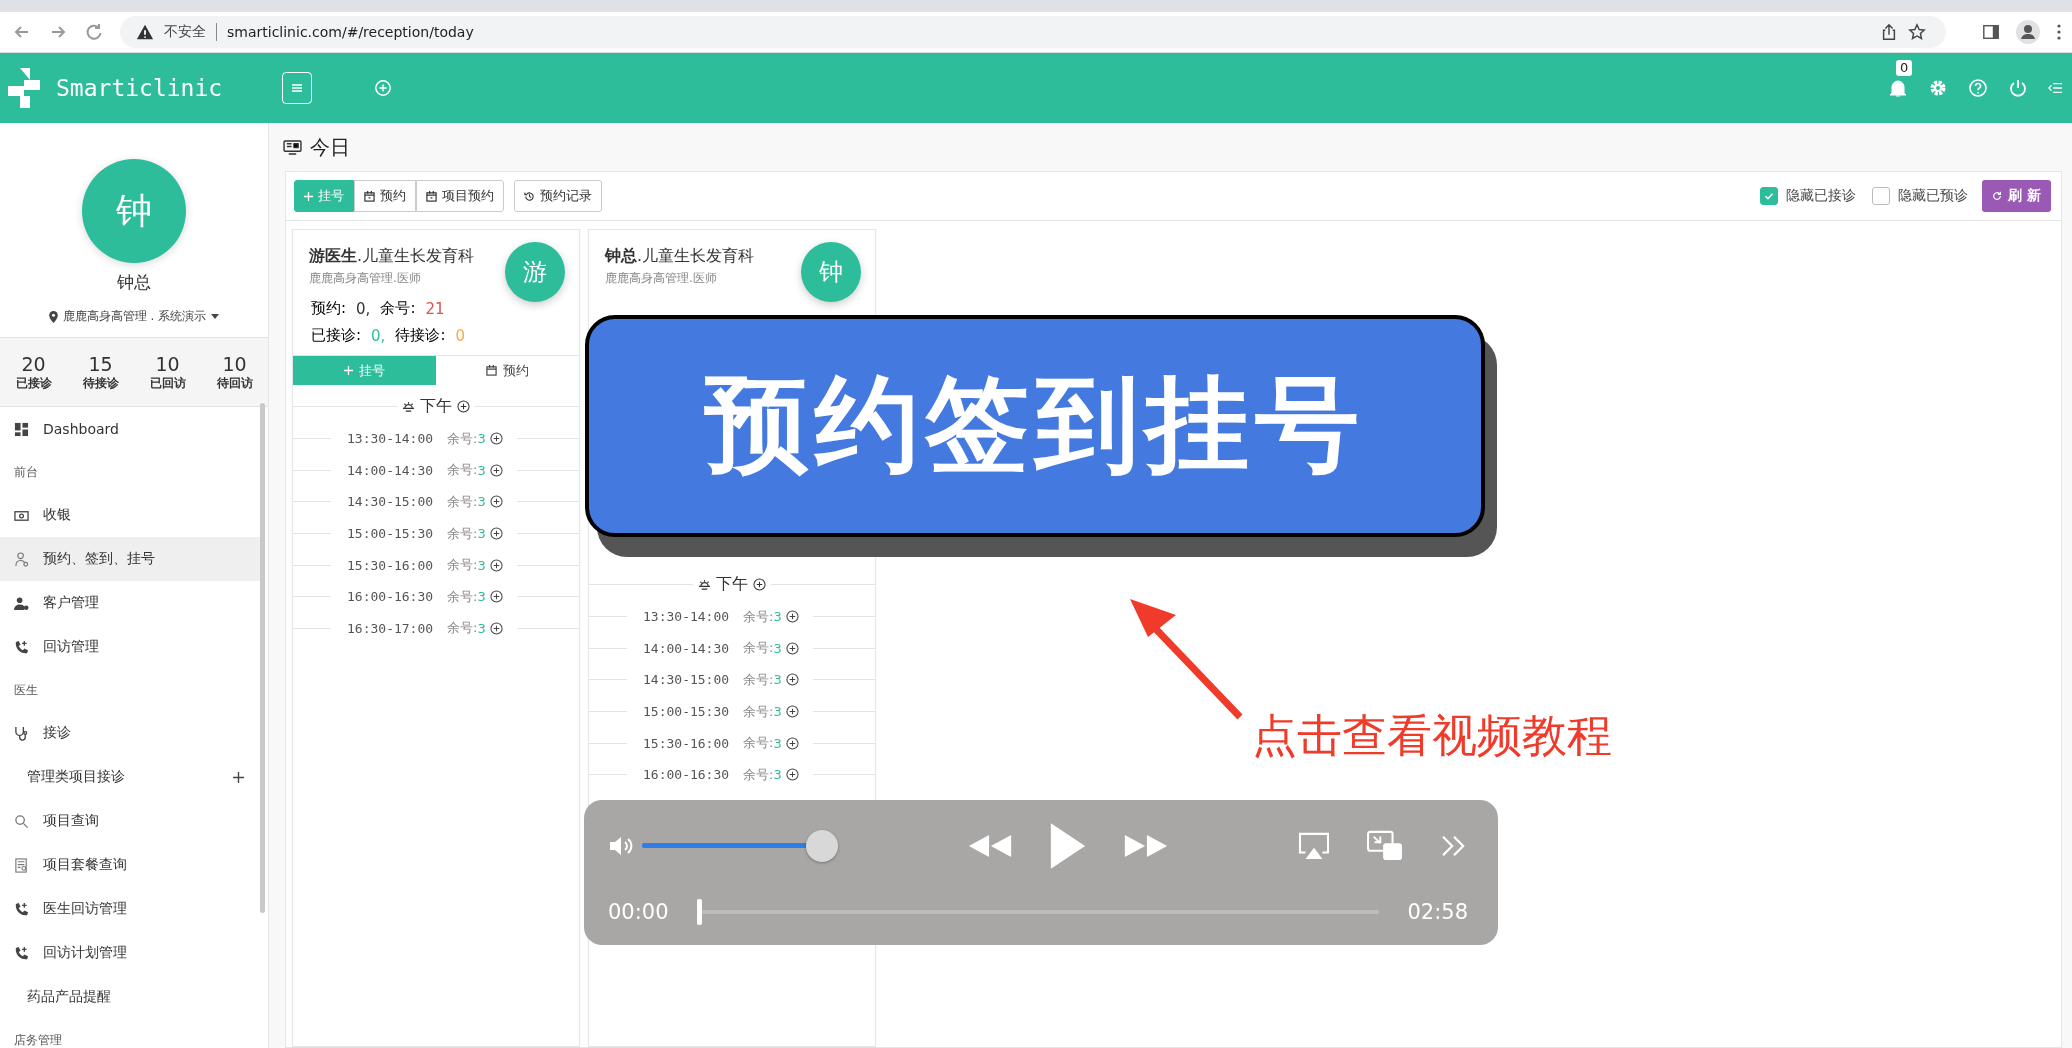  Describe the element at coordinates (330, 147) in the screenshot. I see `page-title: 今日` at that location.